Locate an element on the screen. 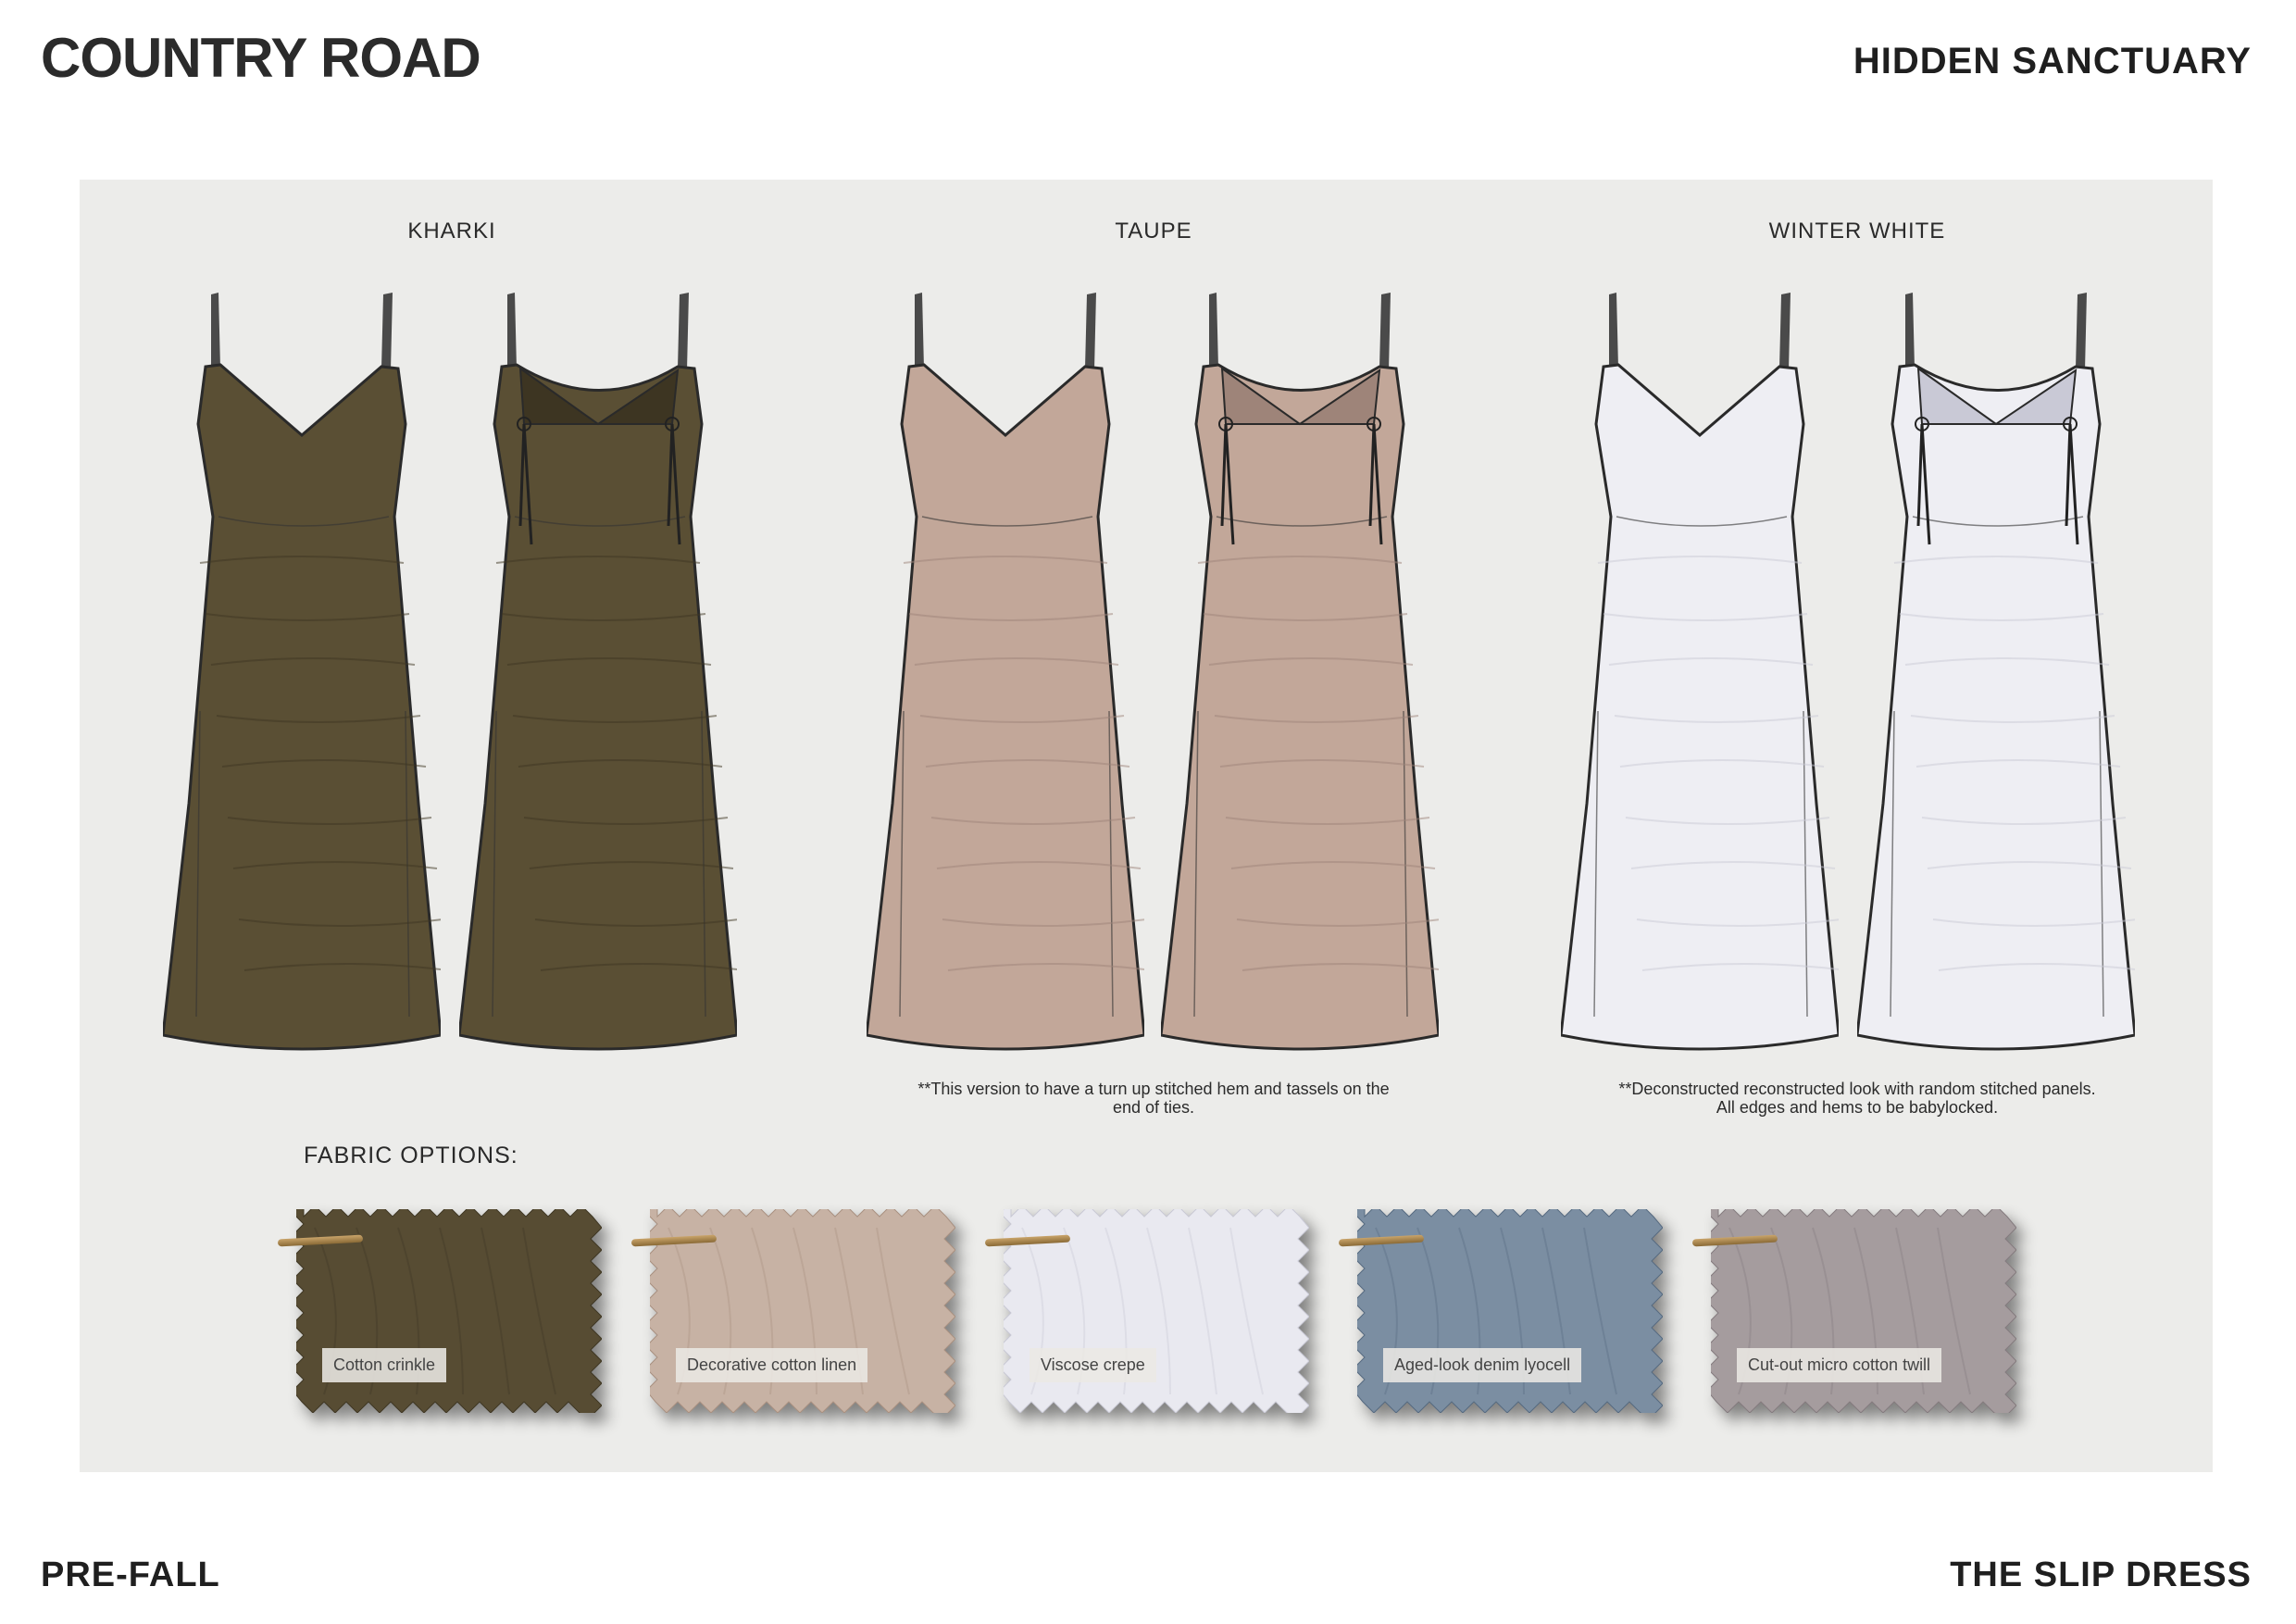  swatch-label: Cotton crinkle is located at coordinates (384, 1365).